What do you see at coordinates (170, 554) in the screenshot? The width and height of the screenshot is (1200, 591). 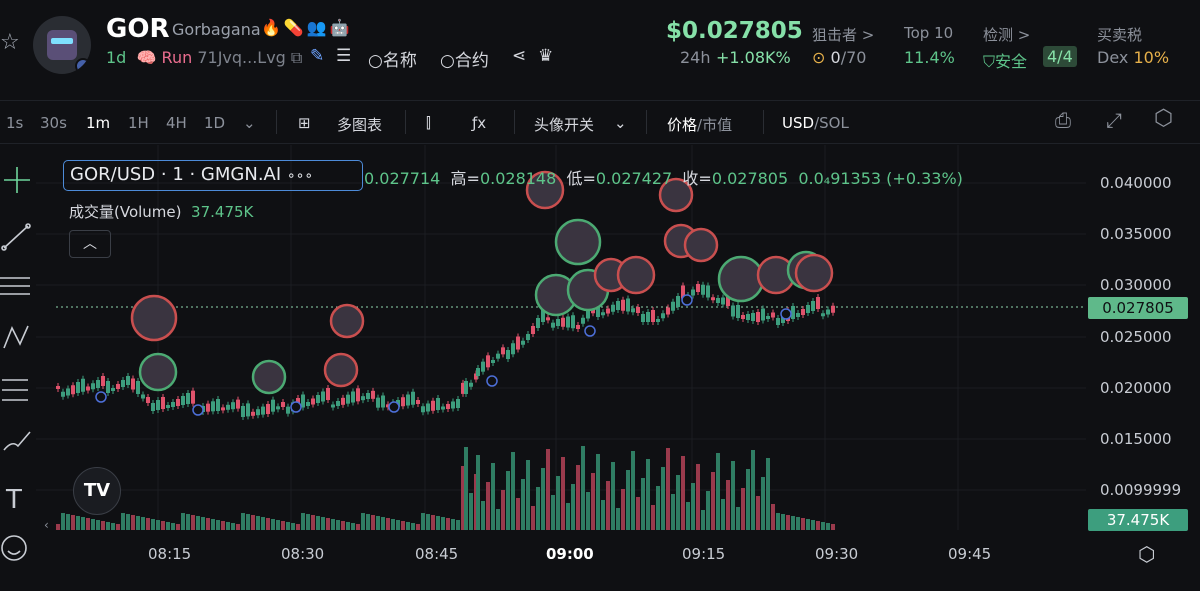 I see `x-tick: 08:15` at bounding box center [170, 554].